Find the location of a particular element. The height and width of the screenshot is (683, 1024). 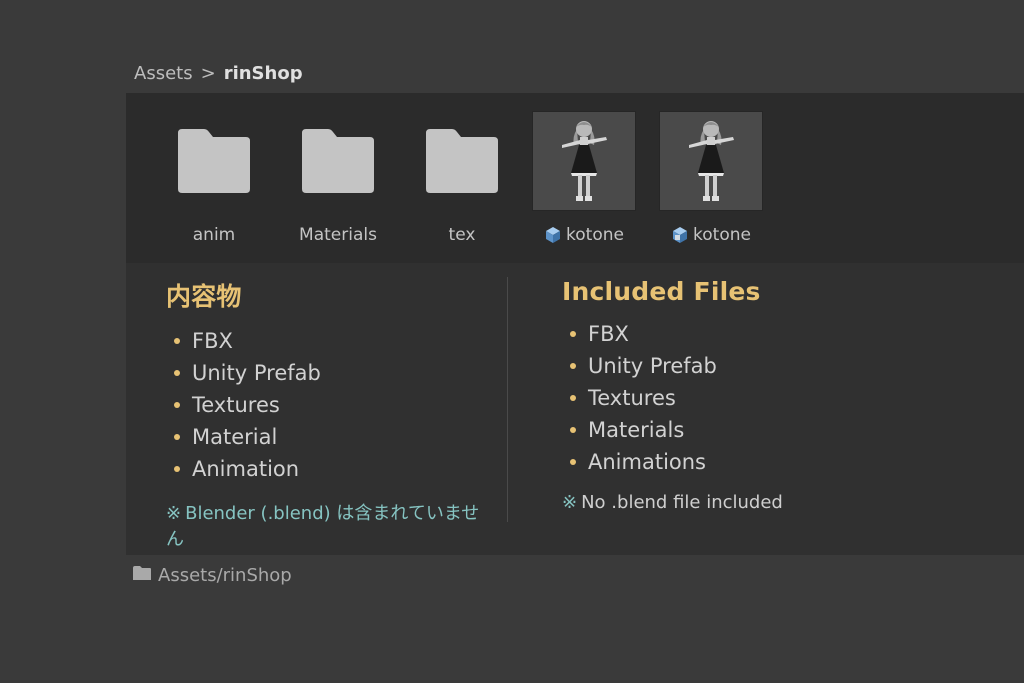

list-item: Material is located at coordinates (331, 437).